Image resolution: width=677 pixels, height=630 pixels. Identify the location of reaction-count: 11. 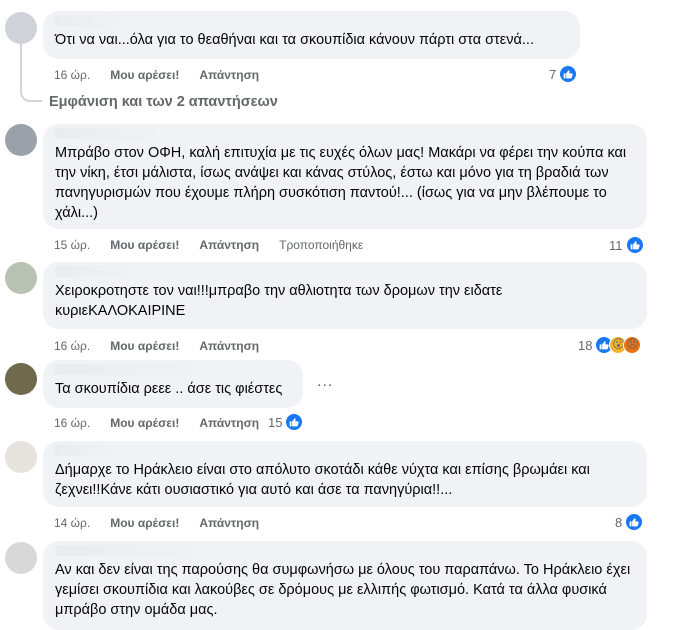
(616, 245).